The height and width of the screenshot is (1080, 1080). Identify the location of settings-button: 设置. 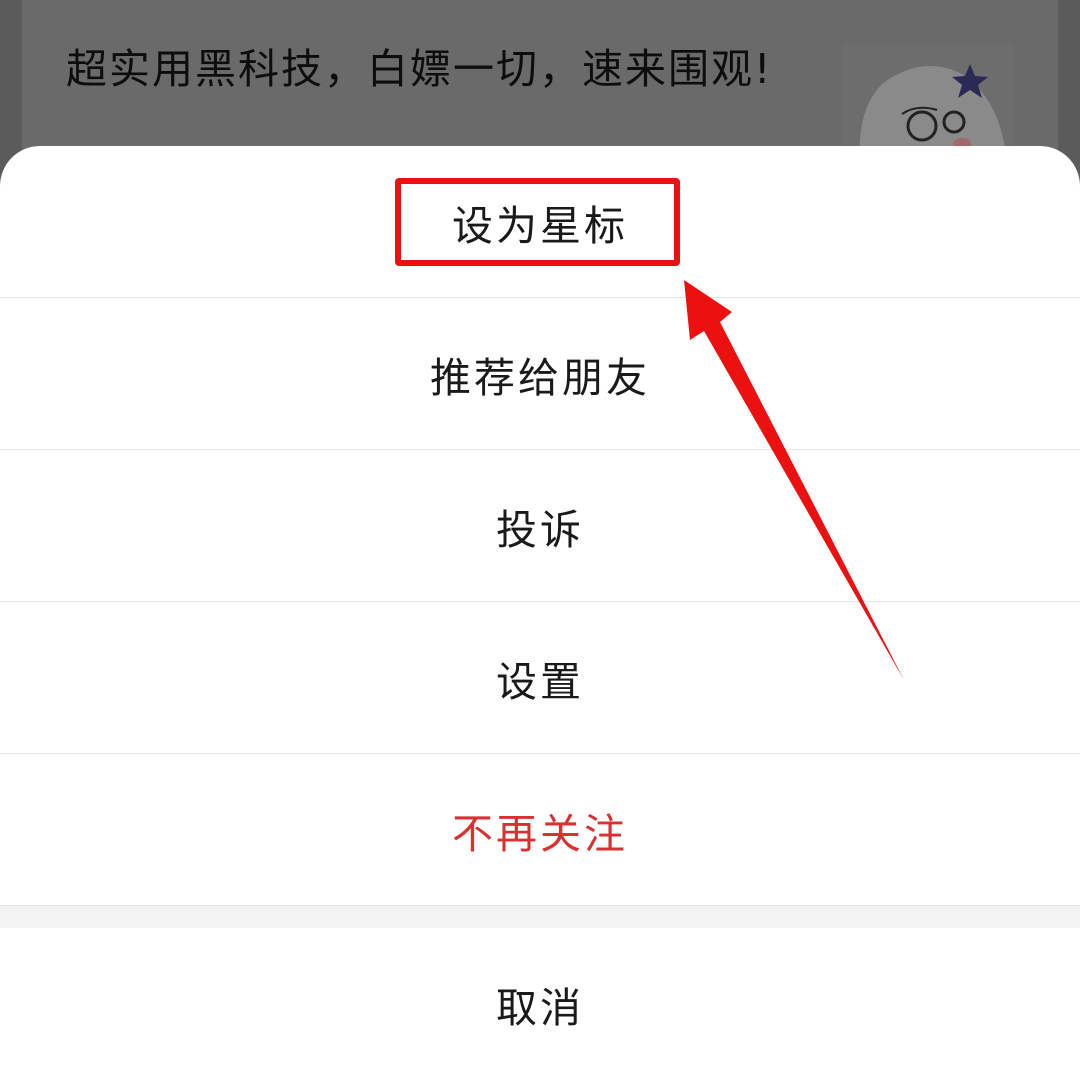
(540, 677).